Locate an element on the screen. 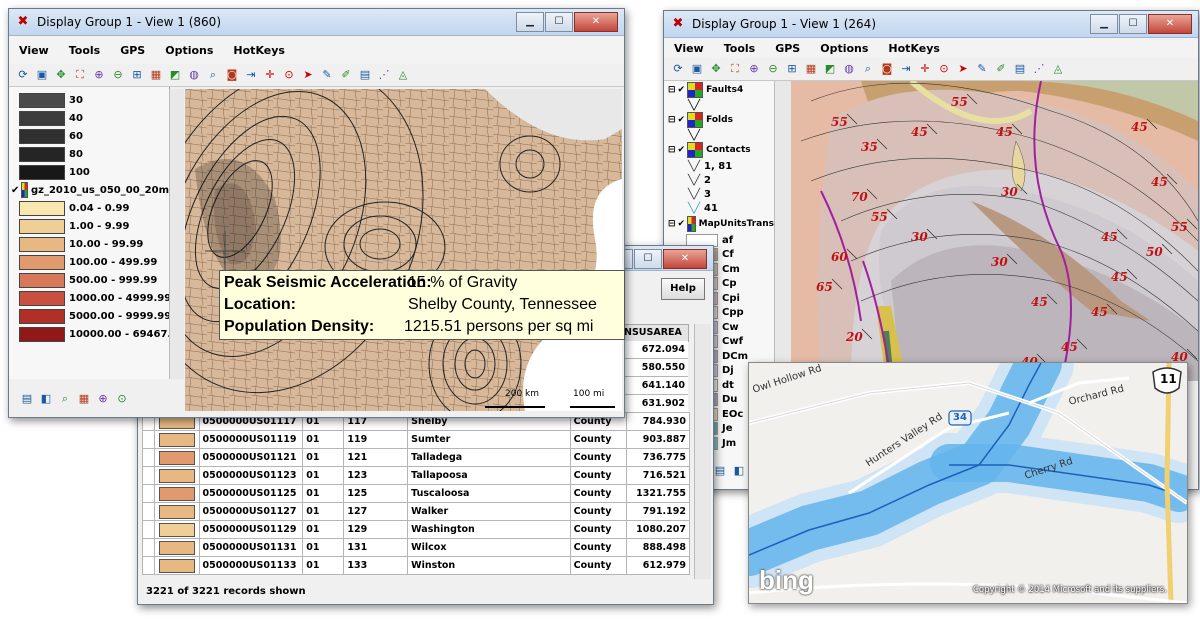  table-row: 0500000US01133 01 133 Winston County 612.979 is located at coordinates (415, 565).